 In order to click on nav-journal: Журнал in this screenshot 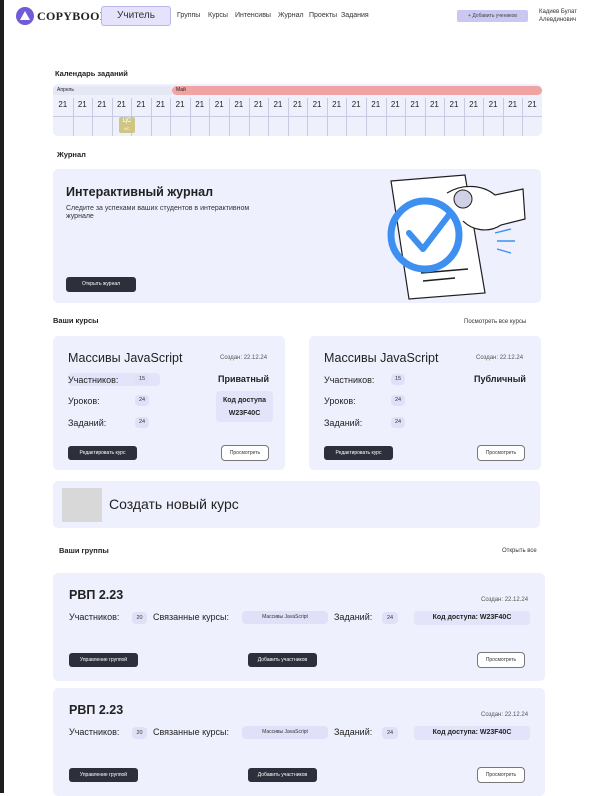, I will do `click(291, 15)`.